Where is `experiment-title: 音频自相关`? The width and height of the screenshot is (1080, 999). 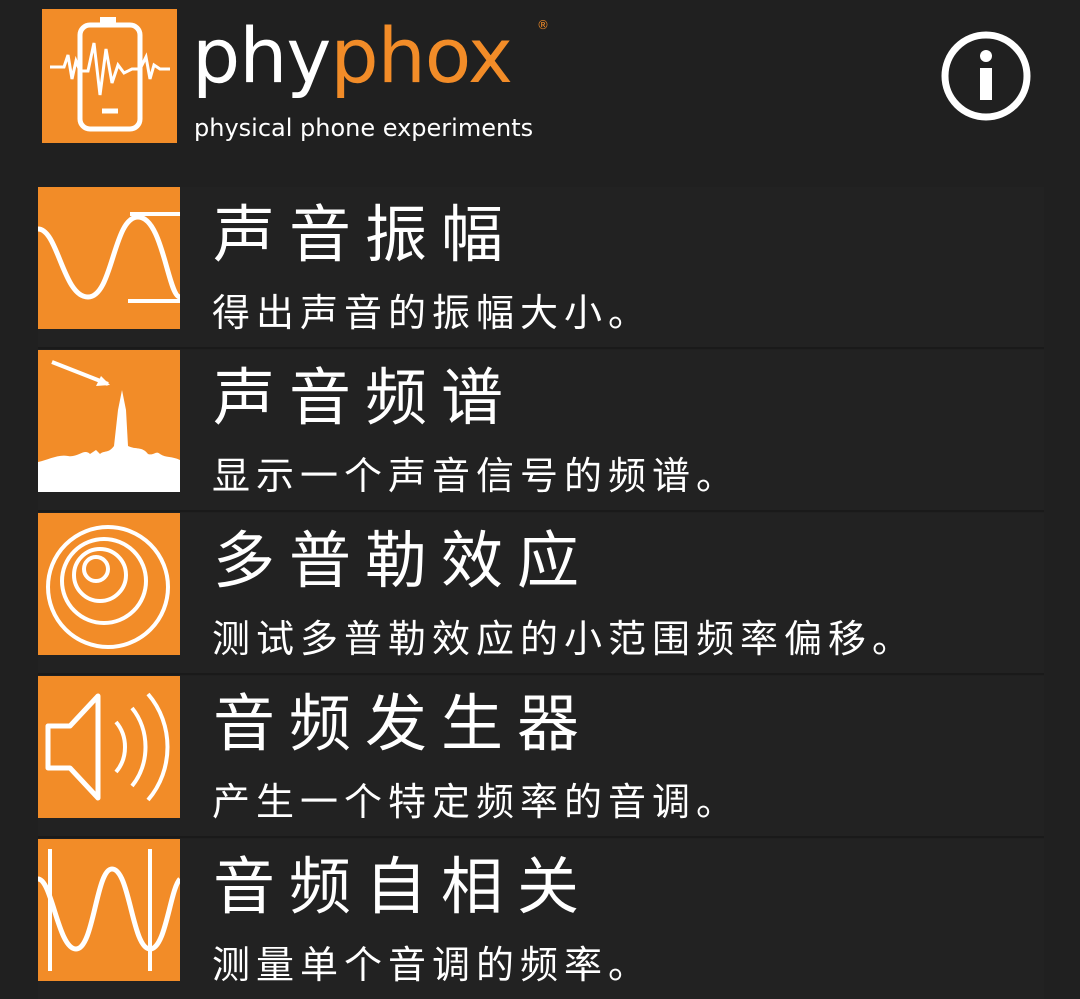
experiment-title: 音频自相关 is located at coordinates (403, 886).